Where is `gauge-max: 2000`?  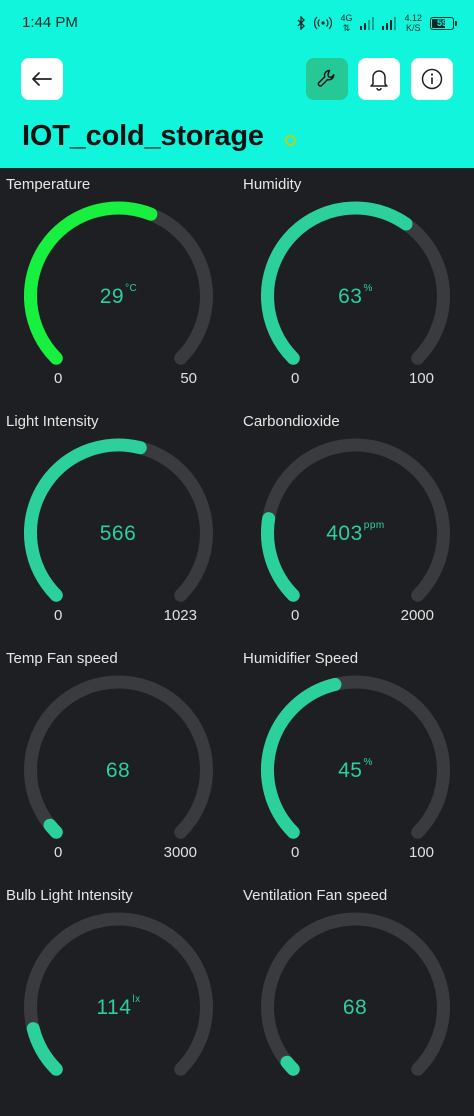 gauge-max: 2000 is located at coordinates (417, 615).